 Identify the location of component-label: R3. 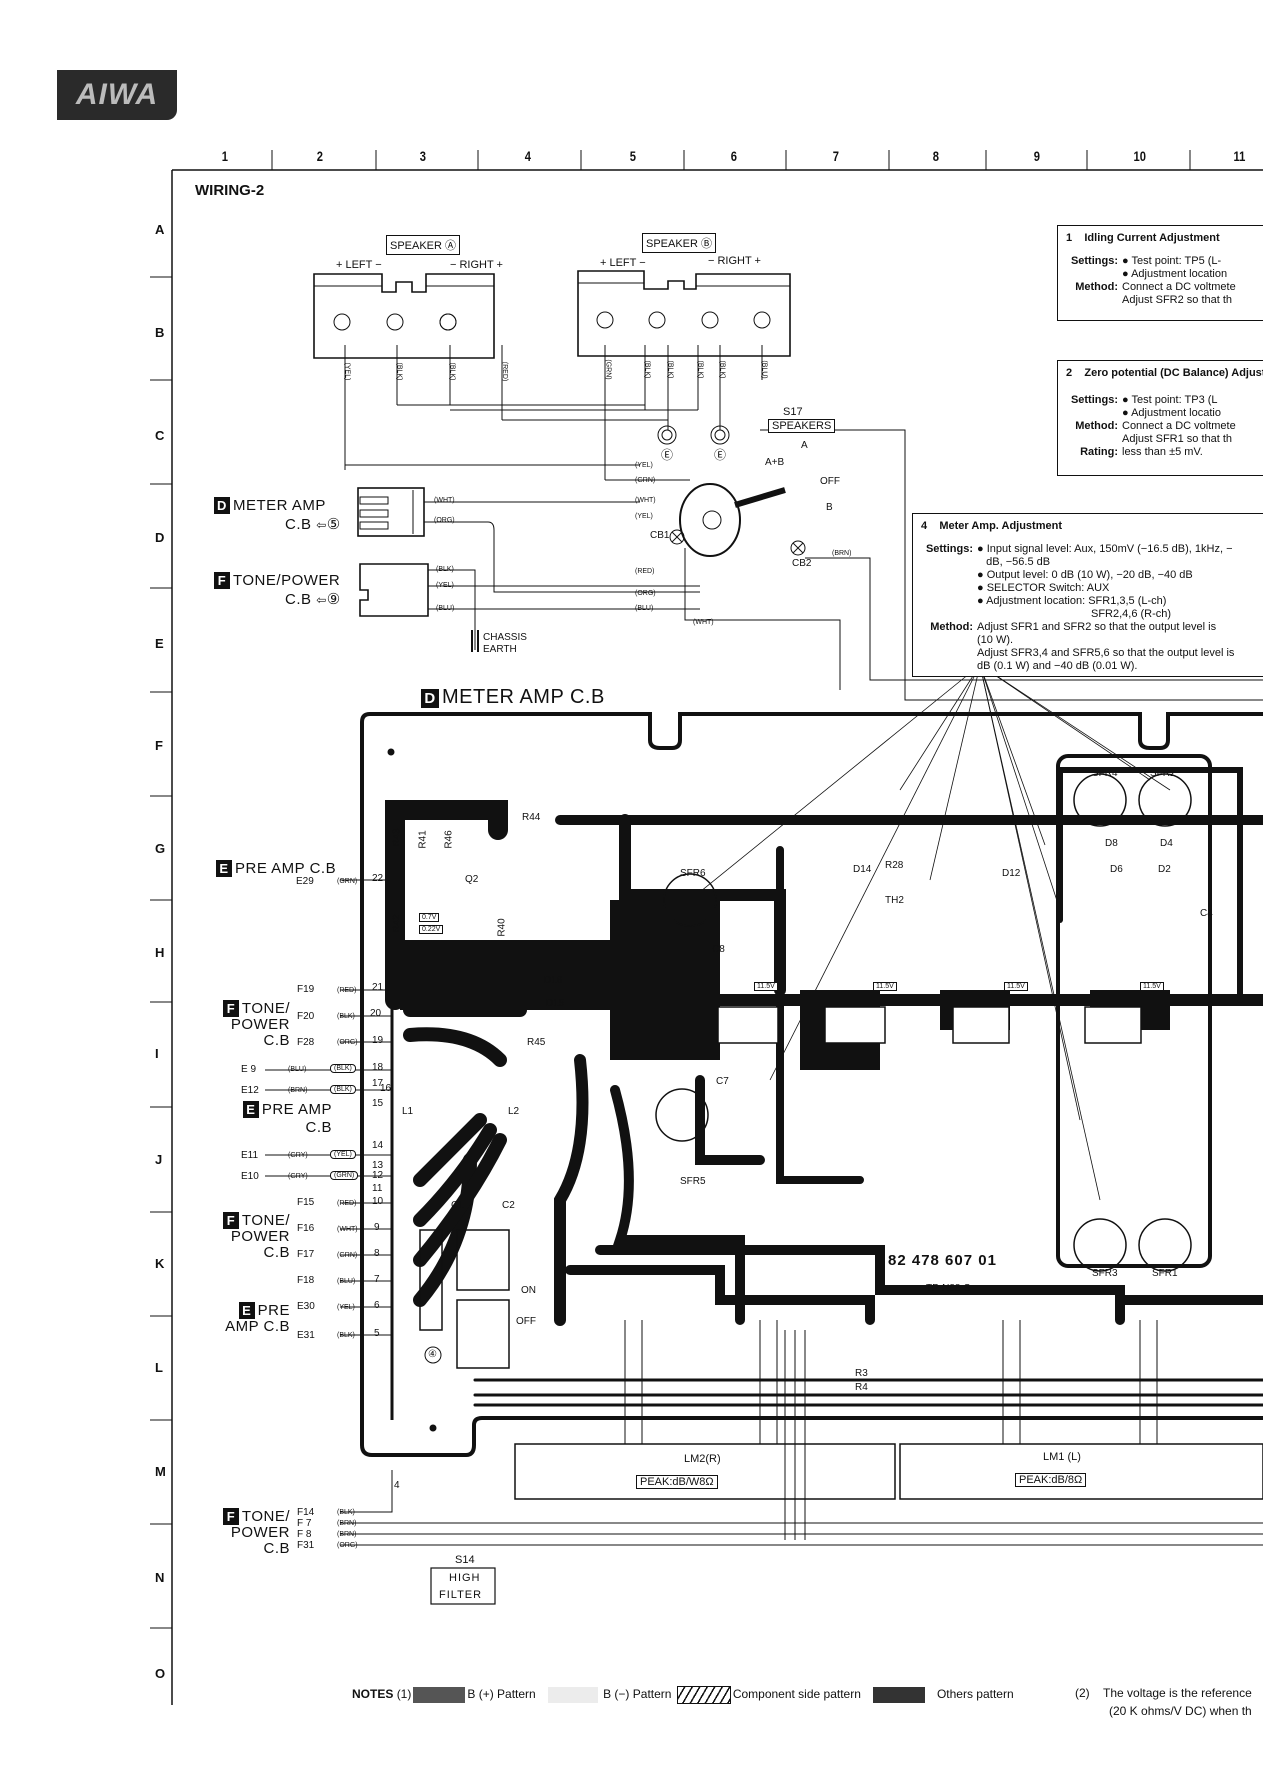
(861, 1373).